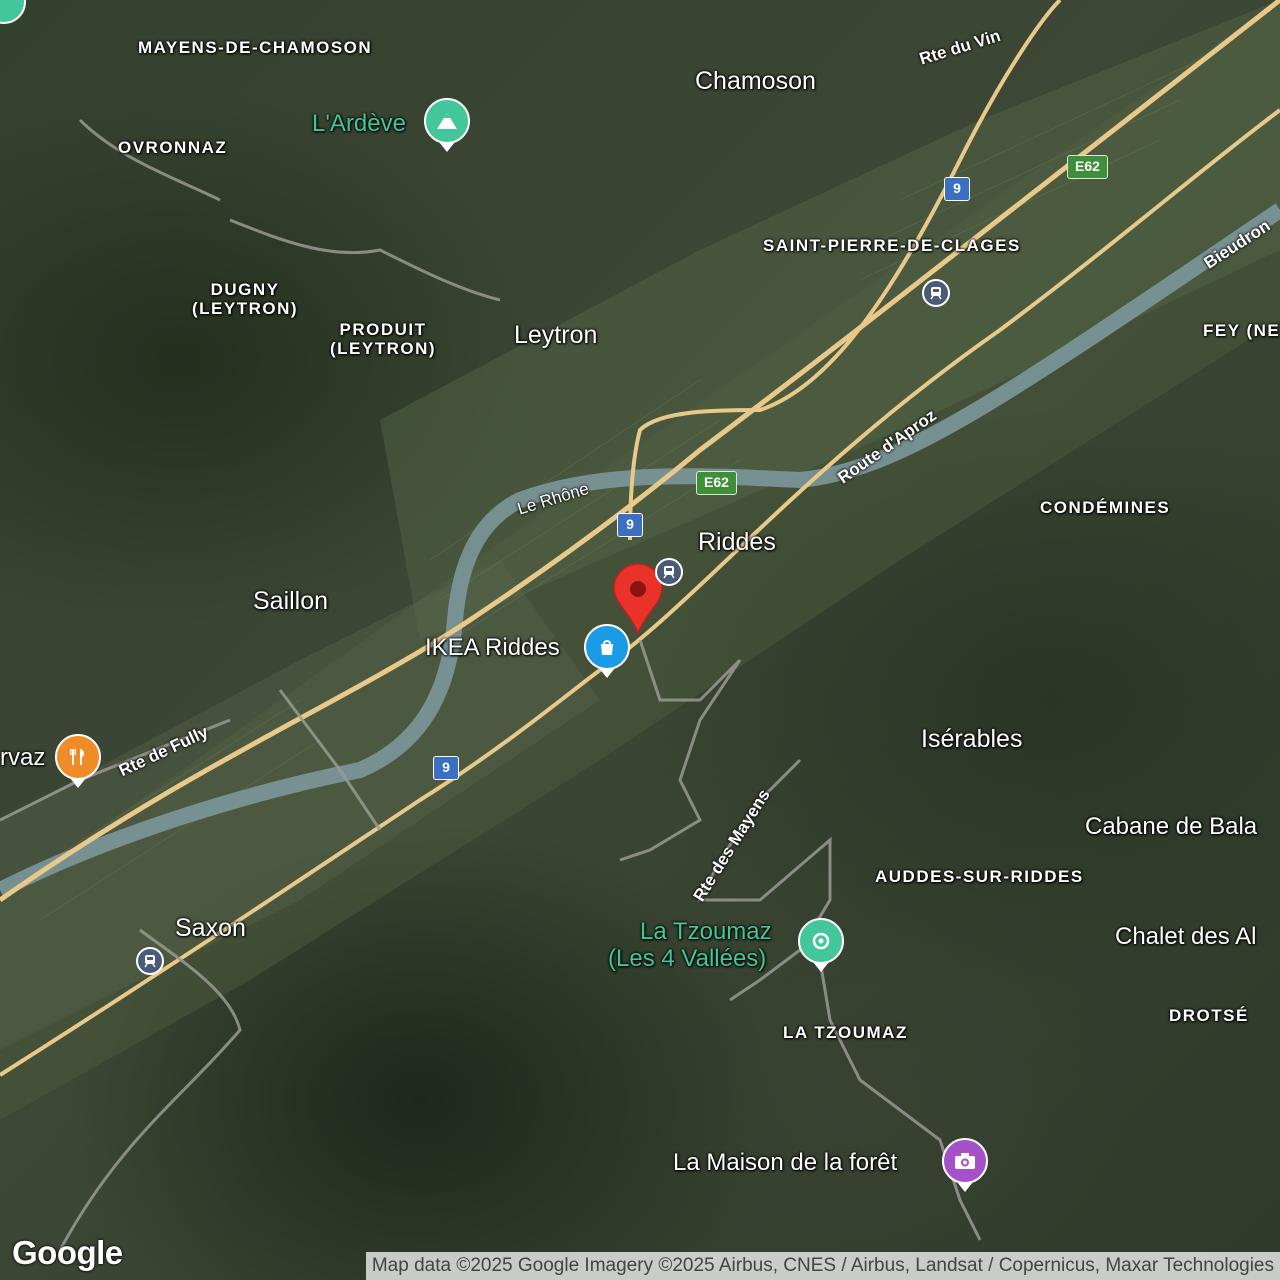  I want to click on city-label: Leytron, so click(556, 335).